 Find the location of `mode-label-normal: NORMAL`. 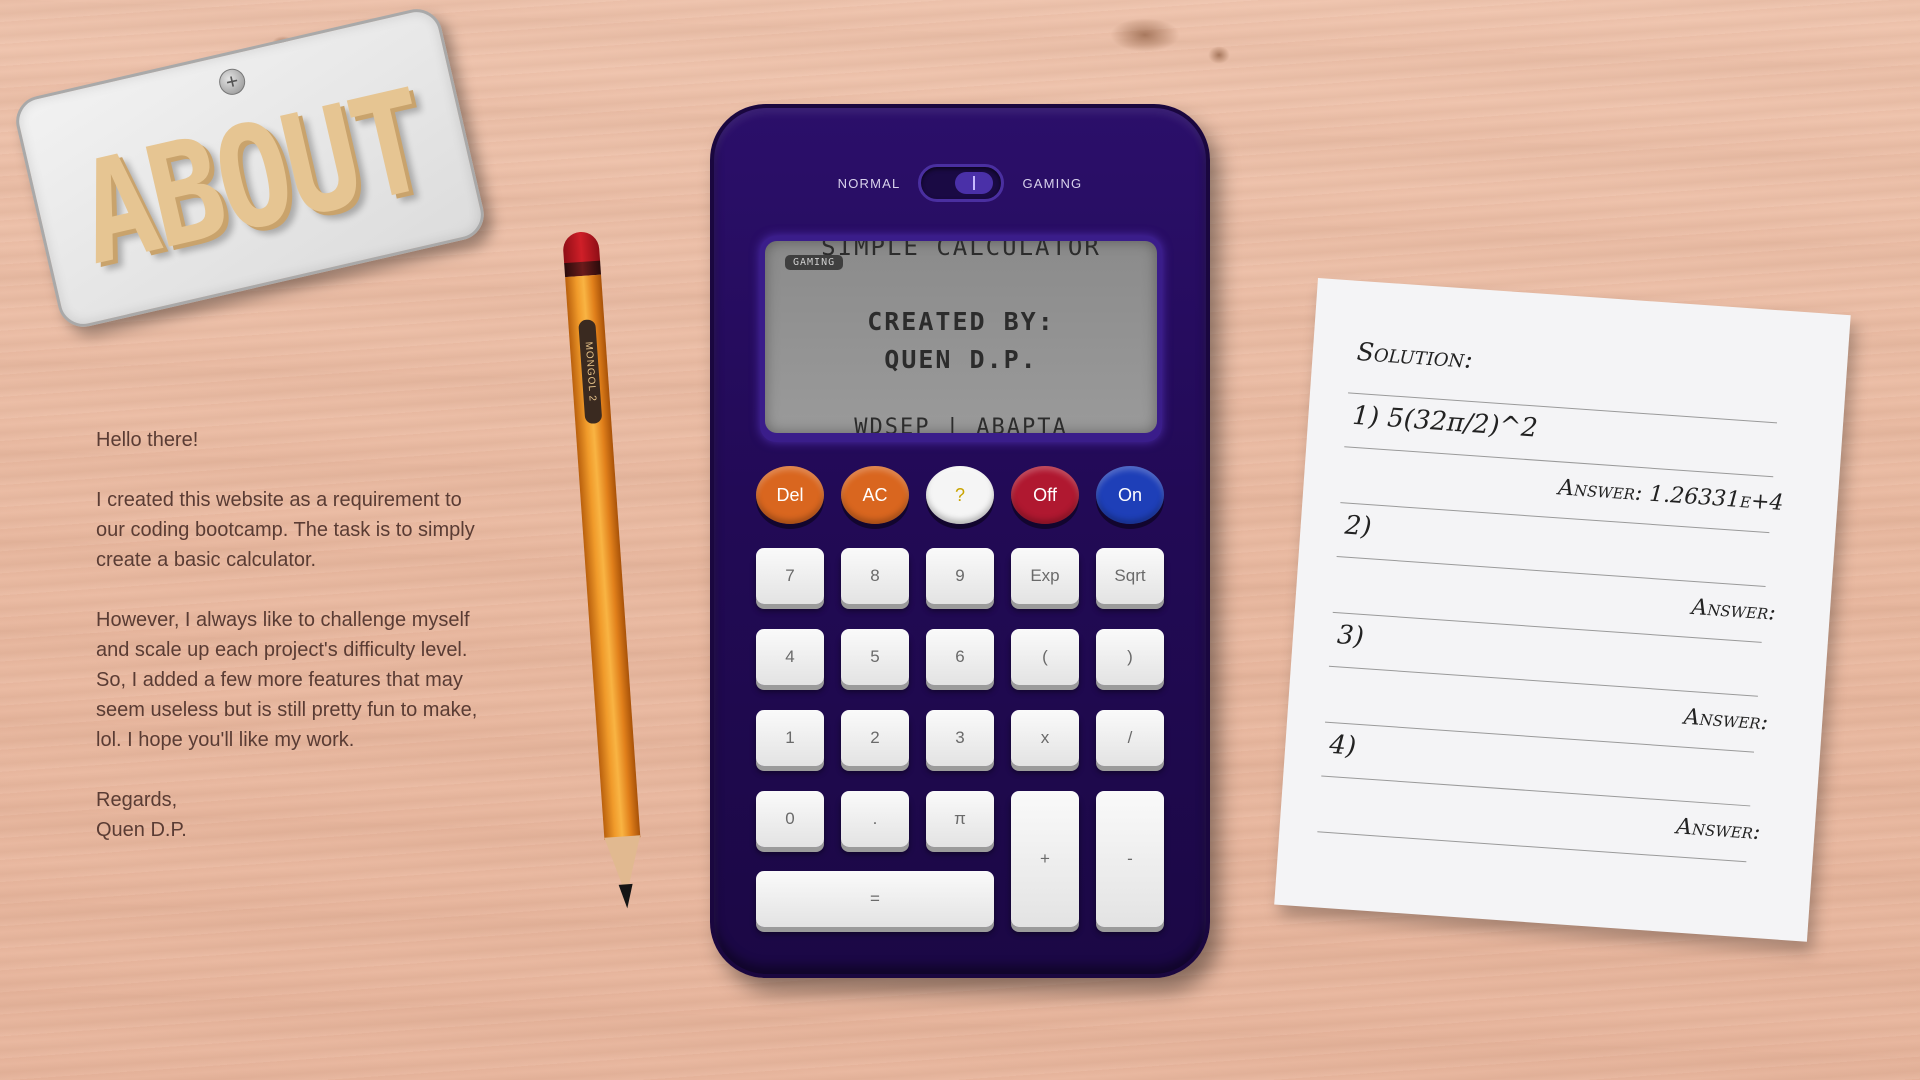

mode-label-normal: NORMAL is located at coordinates (869, 183).